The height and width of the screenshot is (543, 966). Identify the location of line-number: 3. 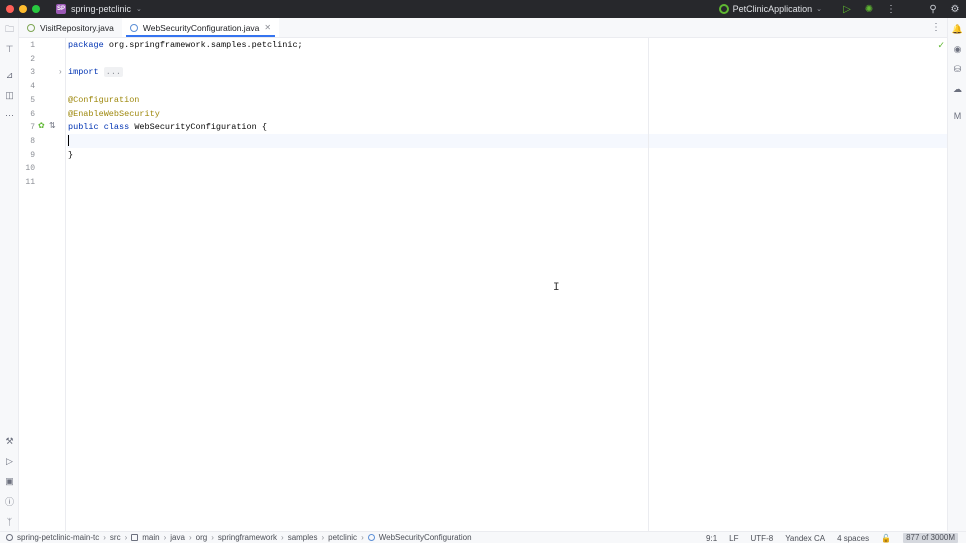
(32, 73).